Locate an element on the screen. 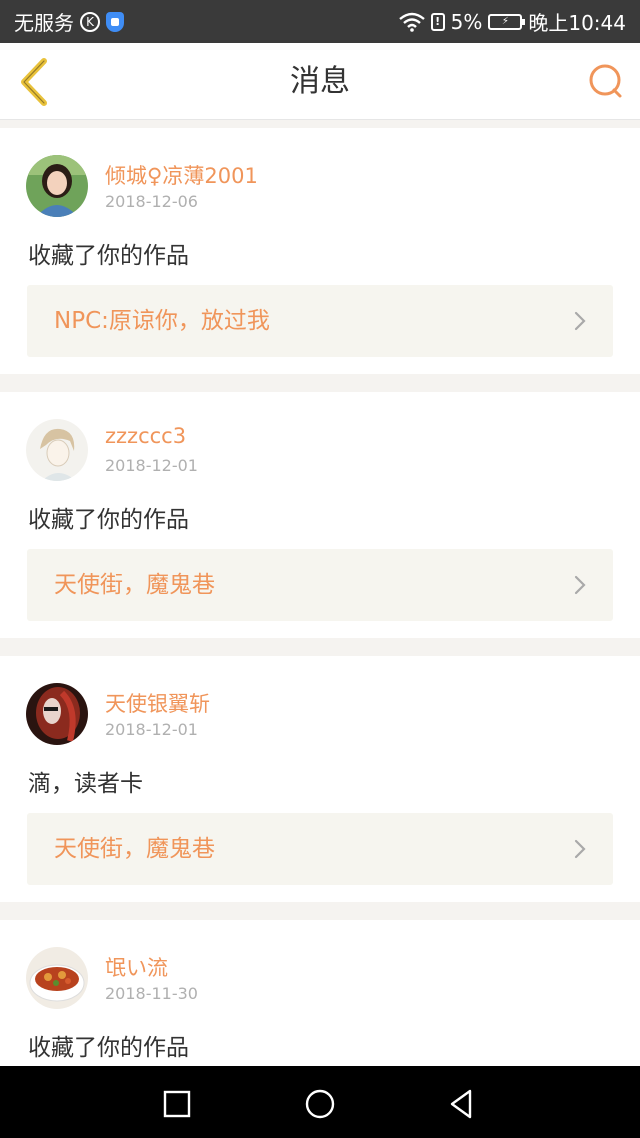 The height and width of the screenshot is (1138, 640). square-recent-icon is located at coordinates (177, 1104).